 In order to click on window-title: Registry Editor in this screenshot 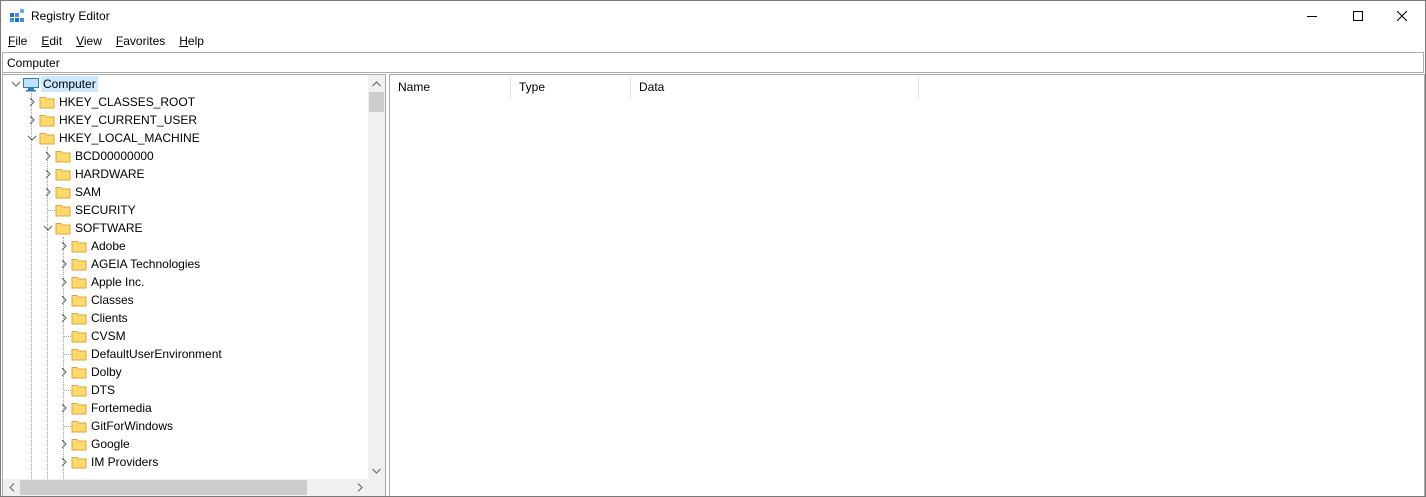, I will do `click(70, 16)`.